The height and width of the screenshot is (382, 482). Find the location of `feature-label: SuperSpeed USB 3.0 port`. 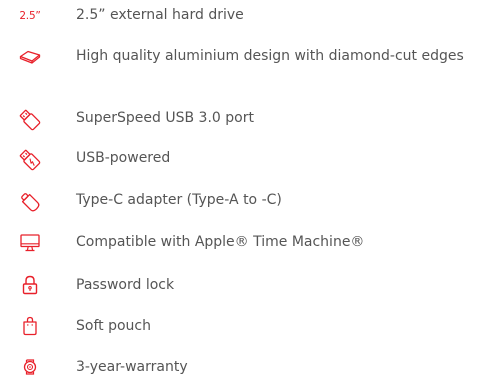

feature-label: SuperSpeed USB 3.0 port is located at coordinates (165, 118).